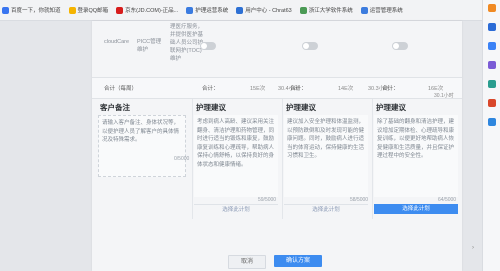  What do you see at coordinates (117, 42) in the screenshot?
I see `row-name: cloudCare` at bounding box center [117, 42].